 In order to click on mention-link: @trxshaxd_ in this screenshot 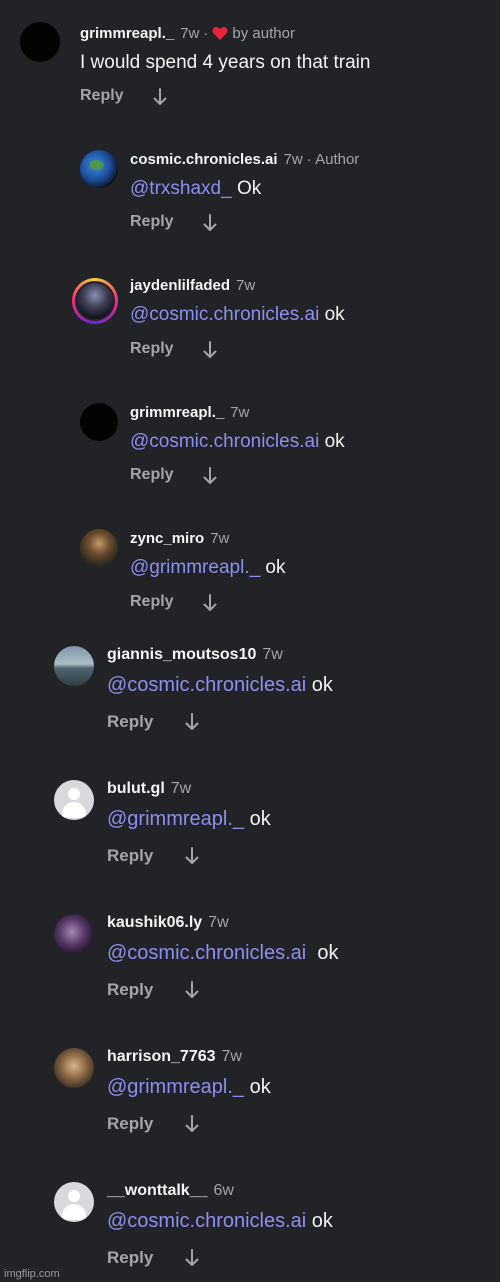, I will do `click(181, 188)`.